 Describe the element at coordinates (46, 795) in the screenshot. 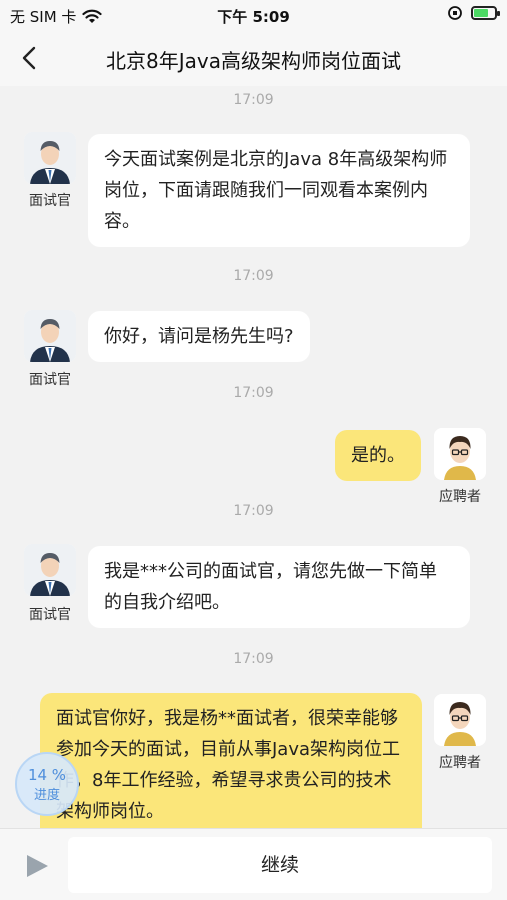

I see `progress-label: 进度` at that location.